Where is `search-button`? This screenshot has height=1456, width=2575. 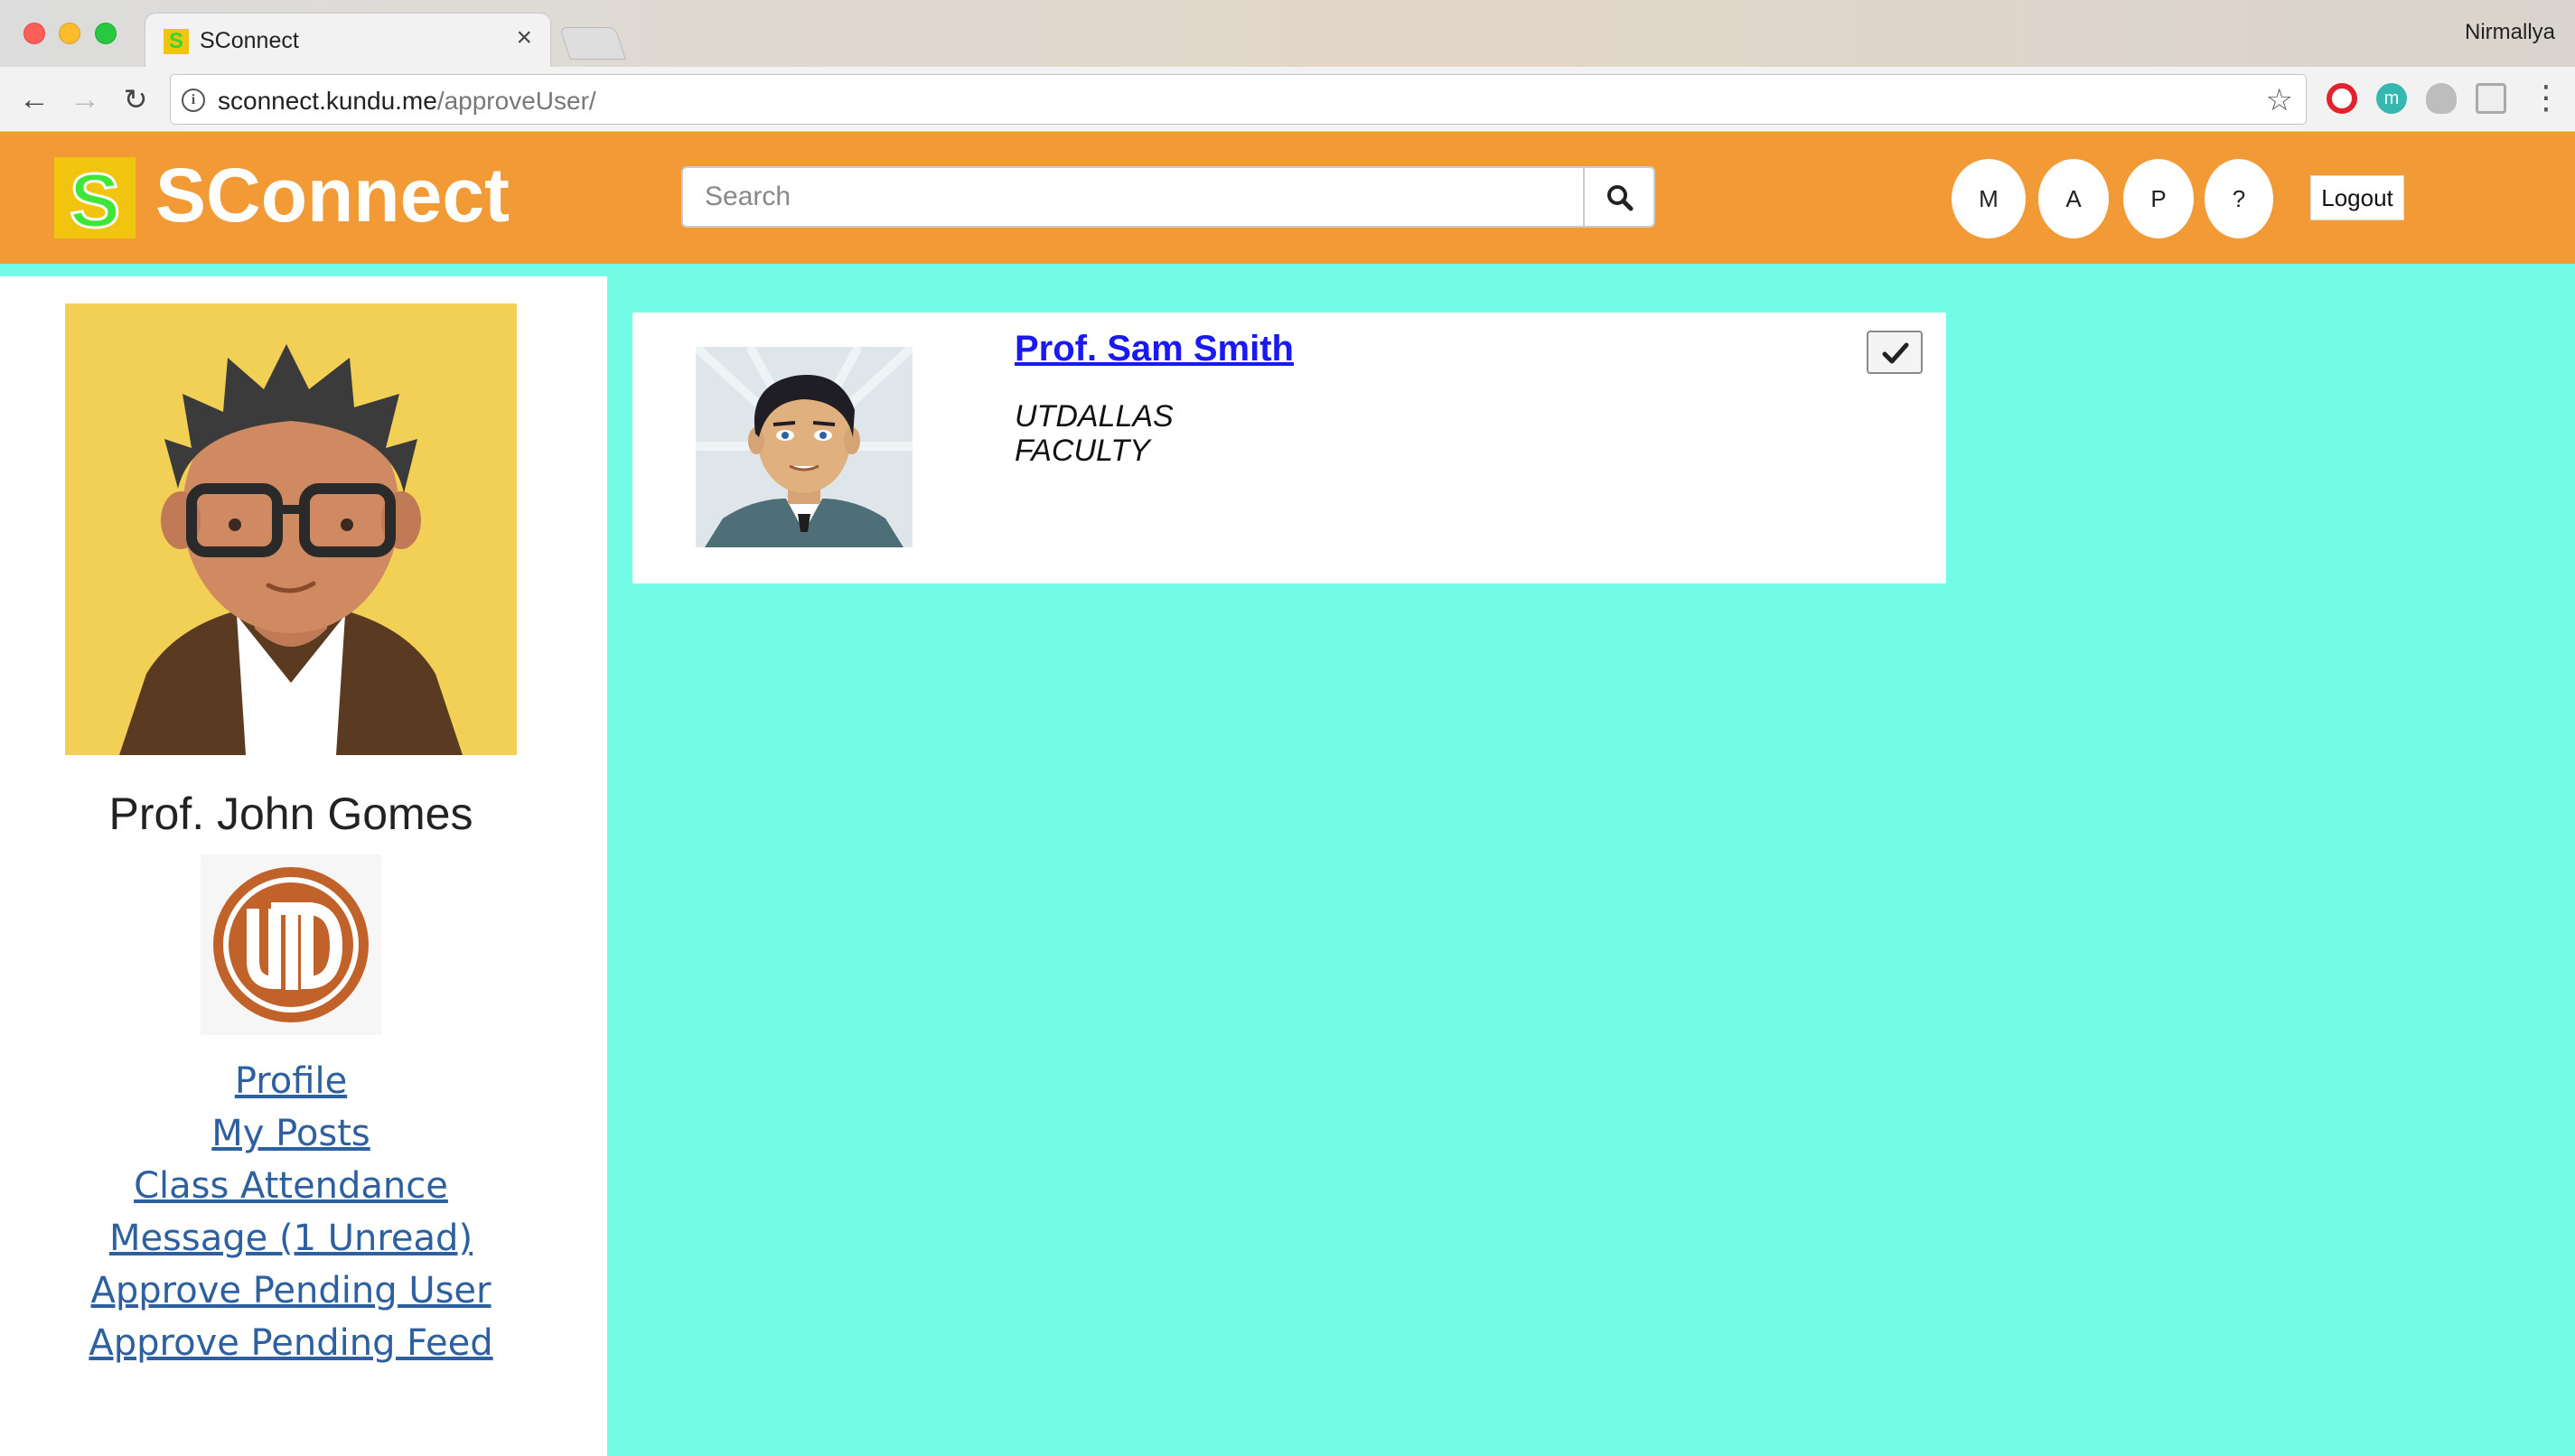
search-button is located at coordinates (1619, 197).